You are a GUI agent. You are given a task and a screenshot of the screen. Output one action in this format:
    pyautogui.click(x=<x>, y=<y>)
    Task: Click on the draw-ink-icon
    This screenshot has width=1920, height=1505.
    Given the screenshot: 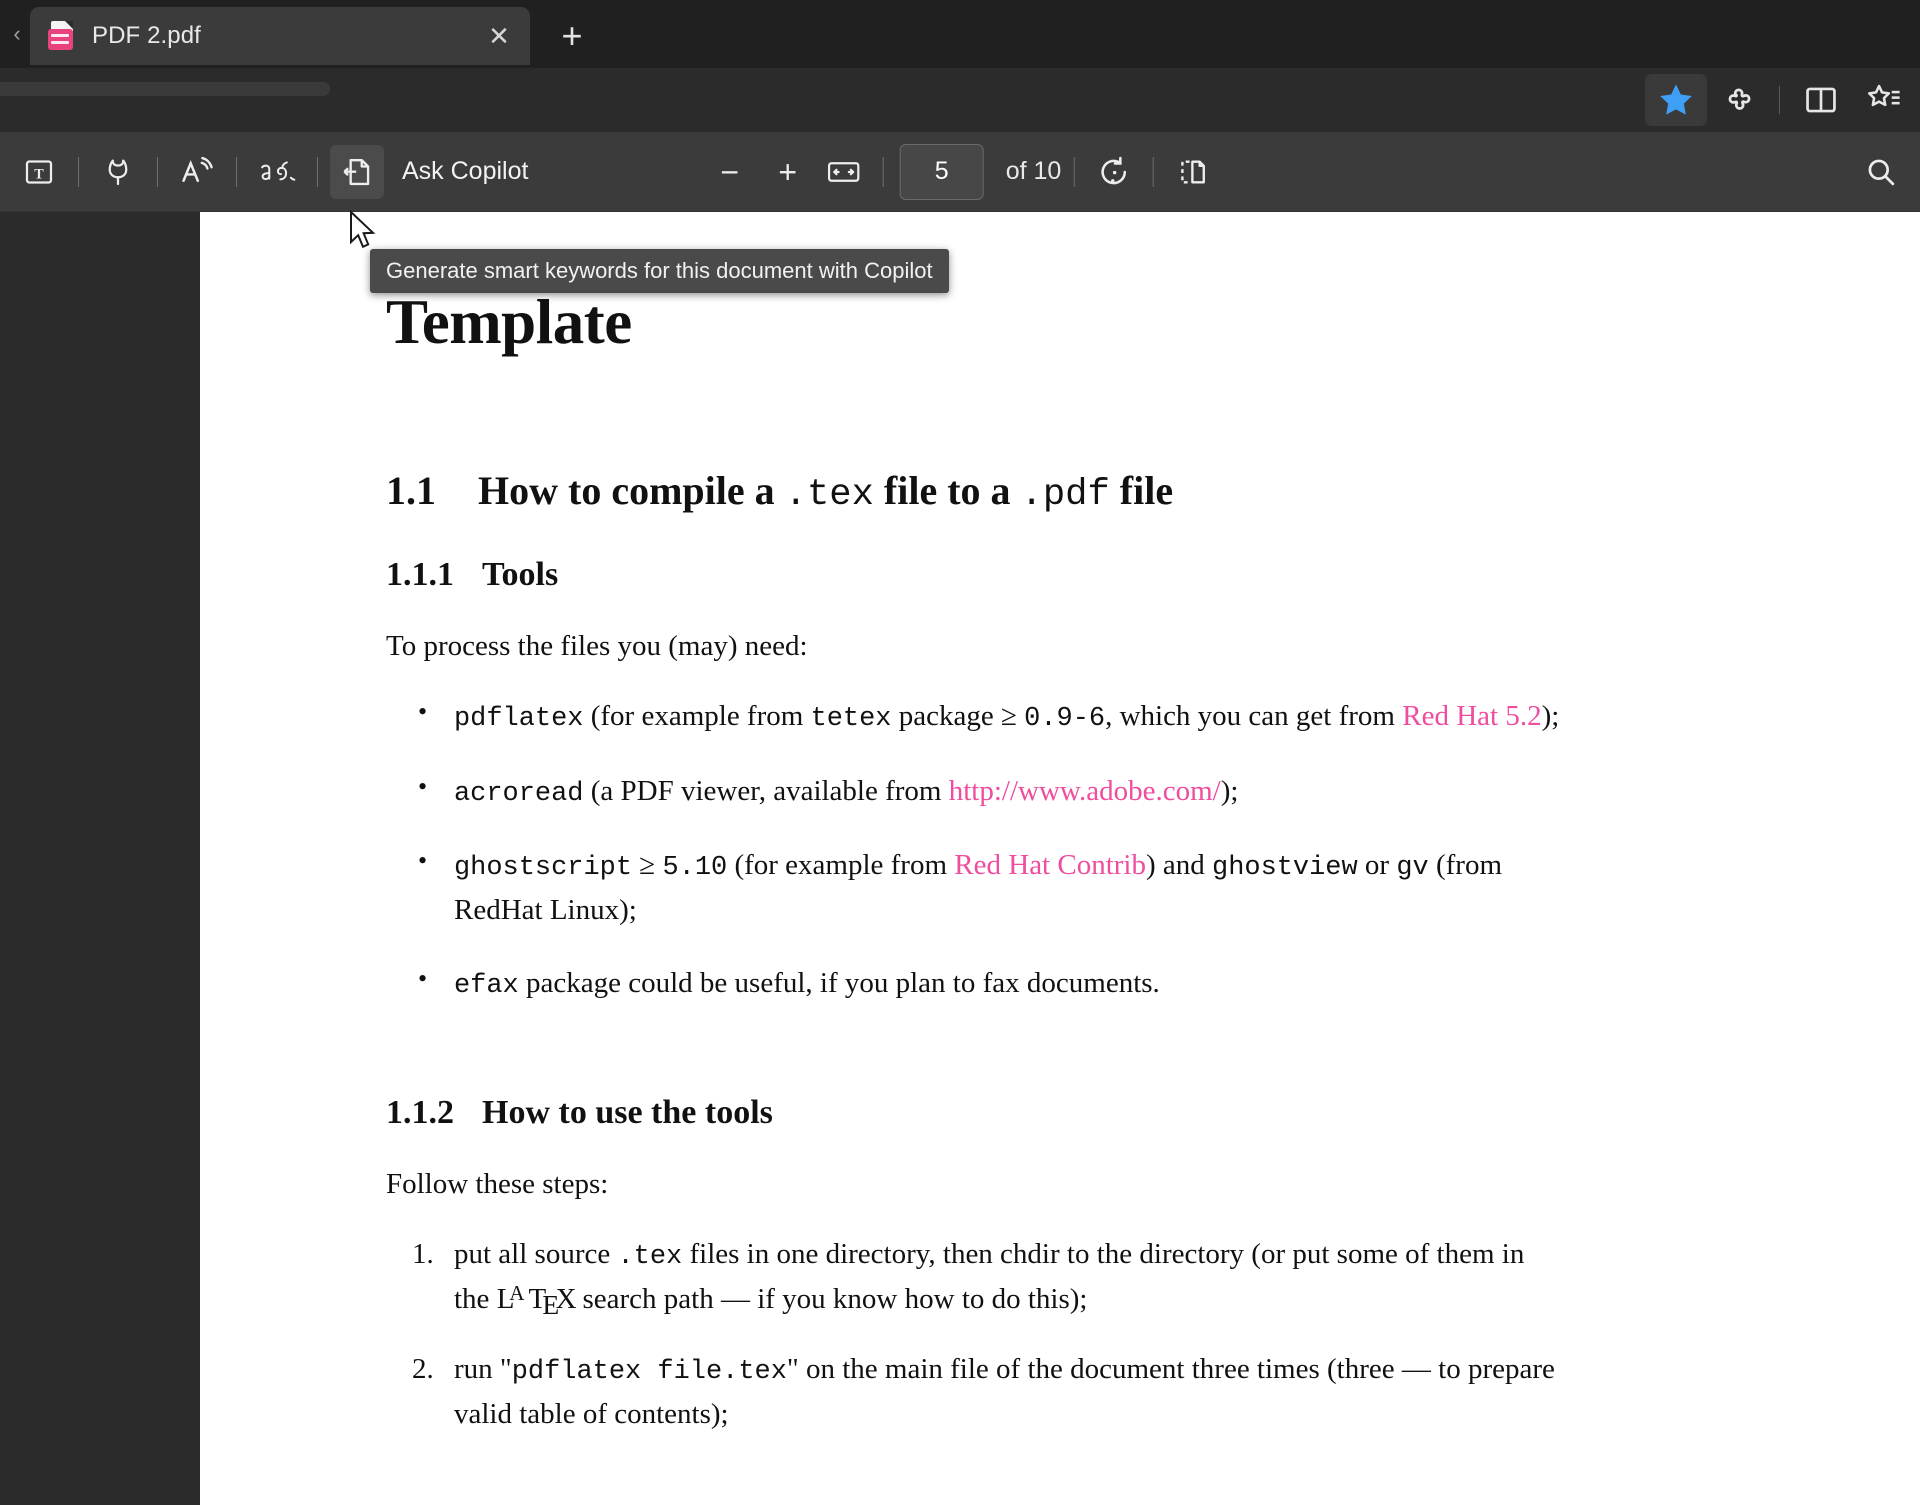 What is the action you would take?
    pyautogui.click(x=118, y=172)
    